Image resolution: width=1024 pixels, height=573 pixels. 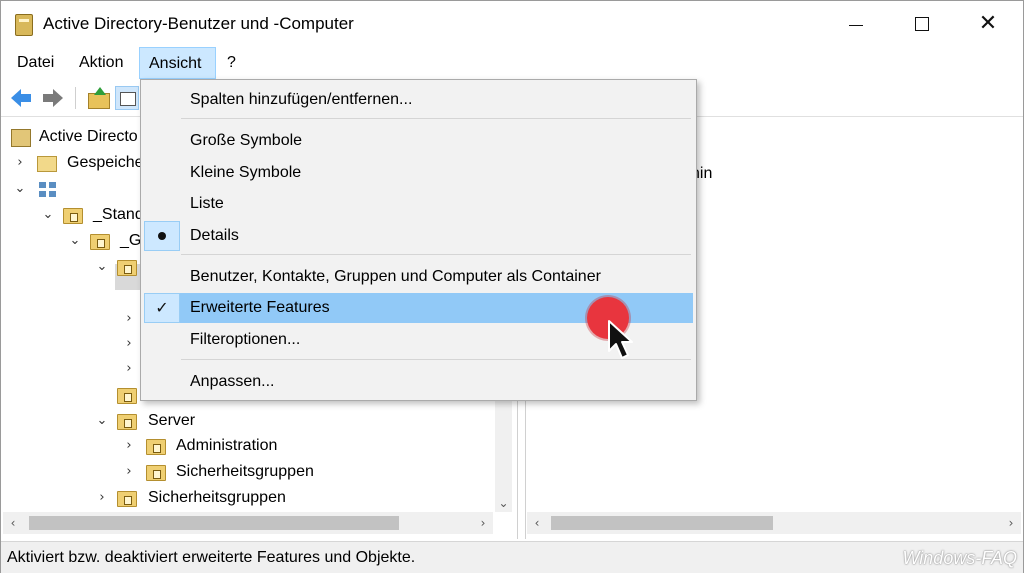 What do you see at coordinates (959, 558) in the screenshot?
I see `watermark: Windows-FAQ` at bounding box center [959, 558].